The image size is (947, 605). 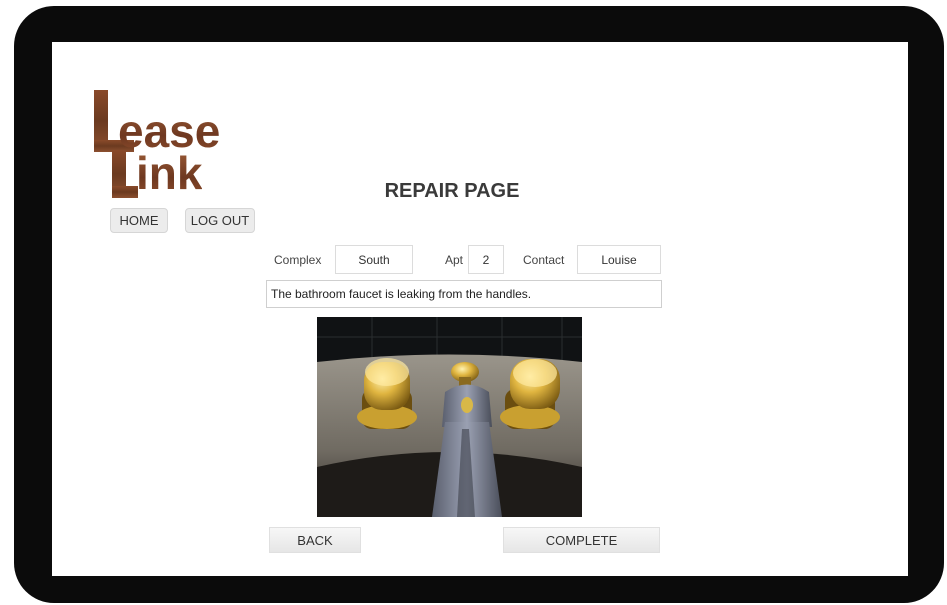 What do you see at coordinates (298, 260) in the screenshot?
I see `complex-label: Complex` at bounding box center [298, 260].